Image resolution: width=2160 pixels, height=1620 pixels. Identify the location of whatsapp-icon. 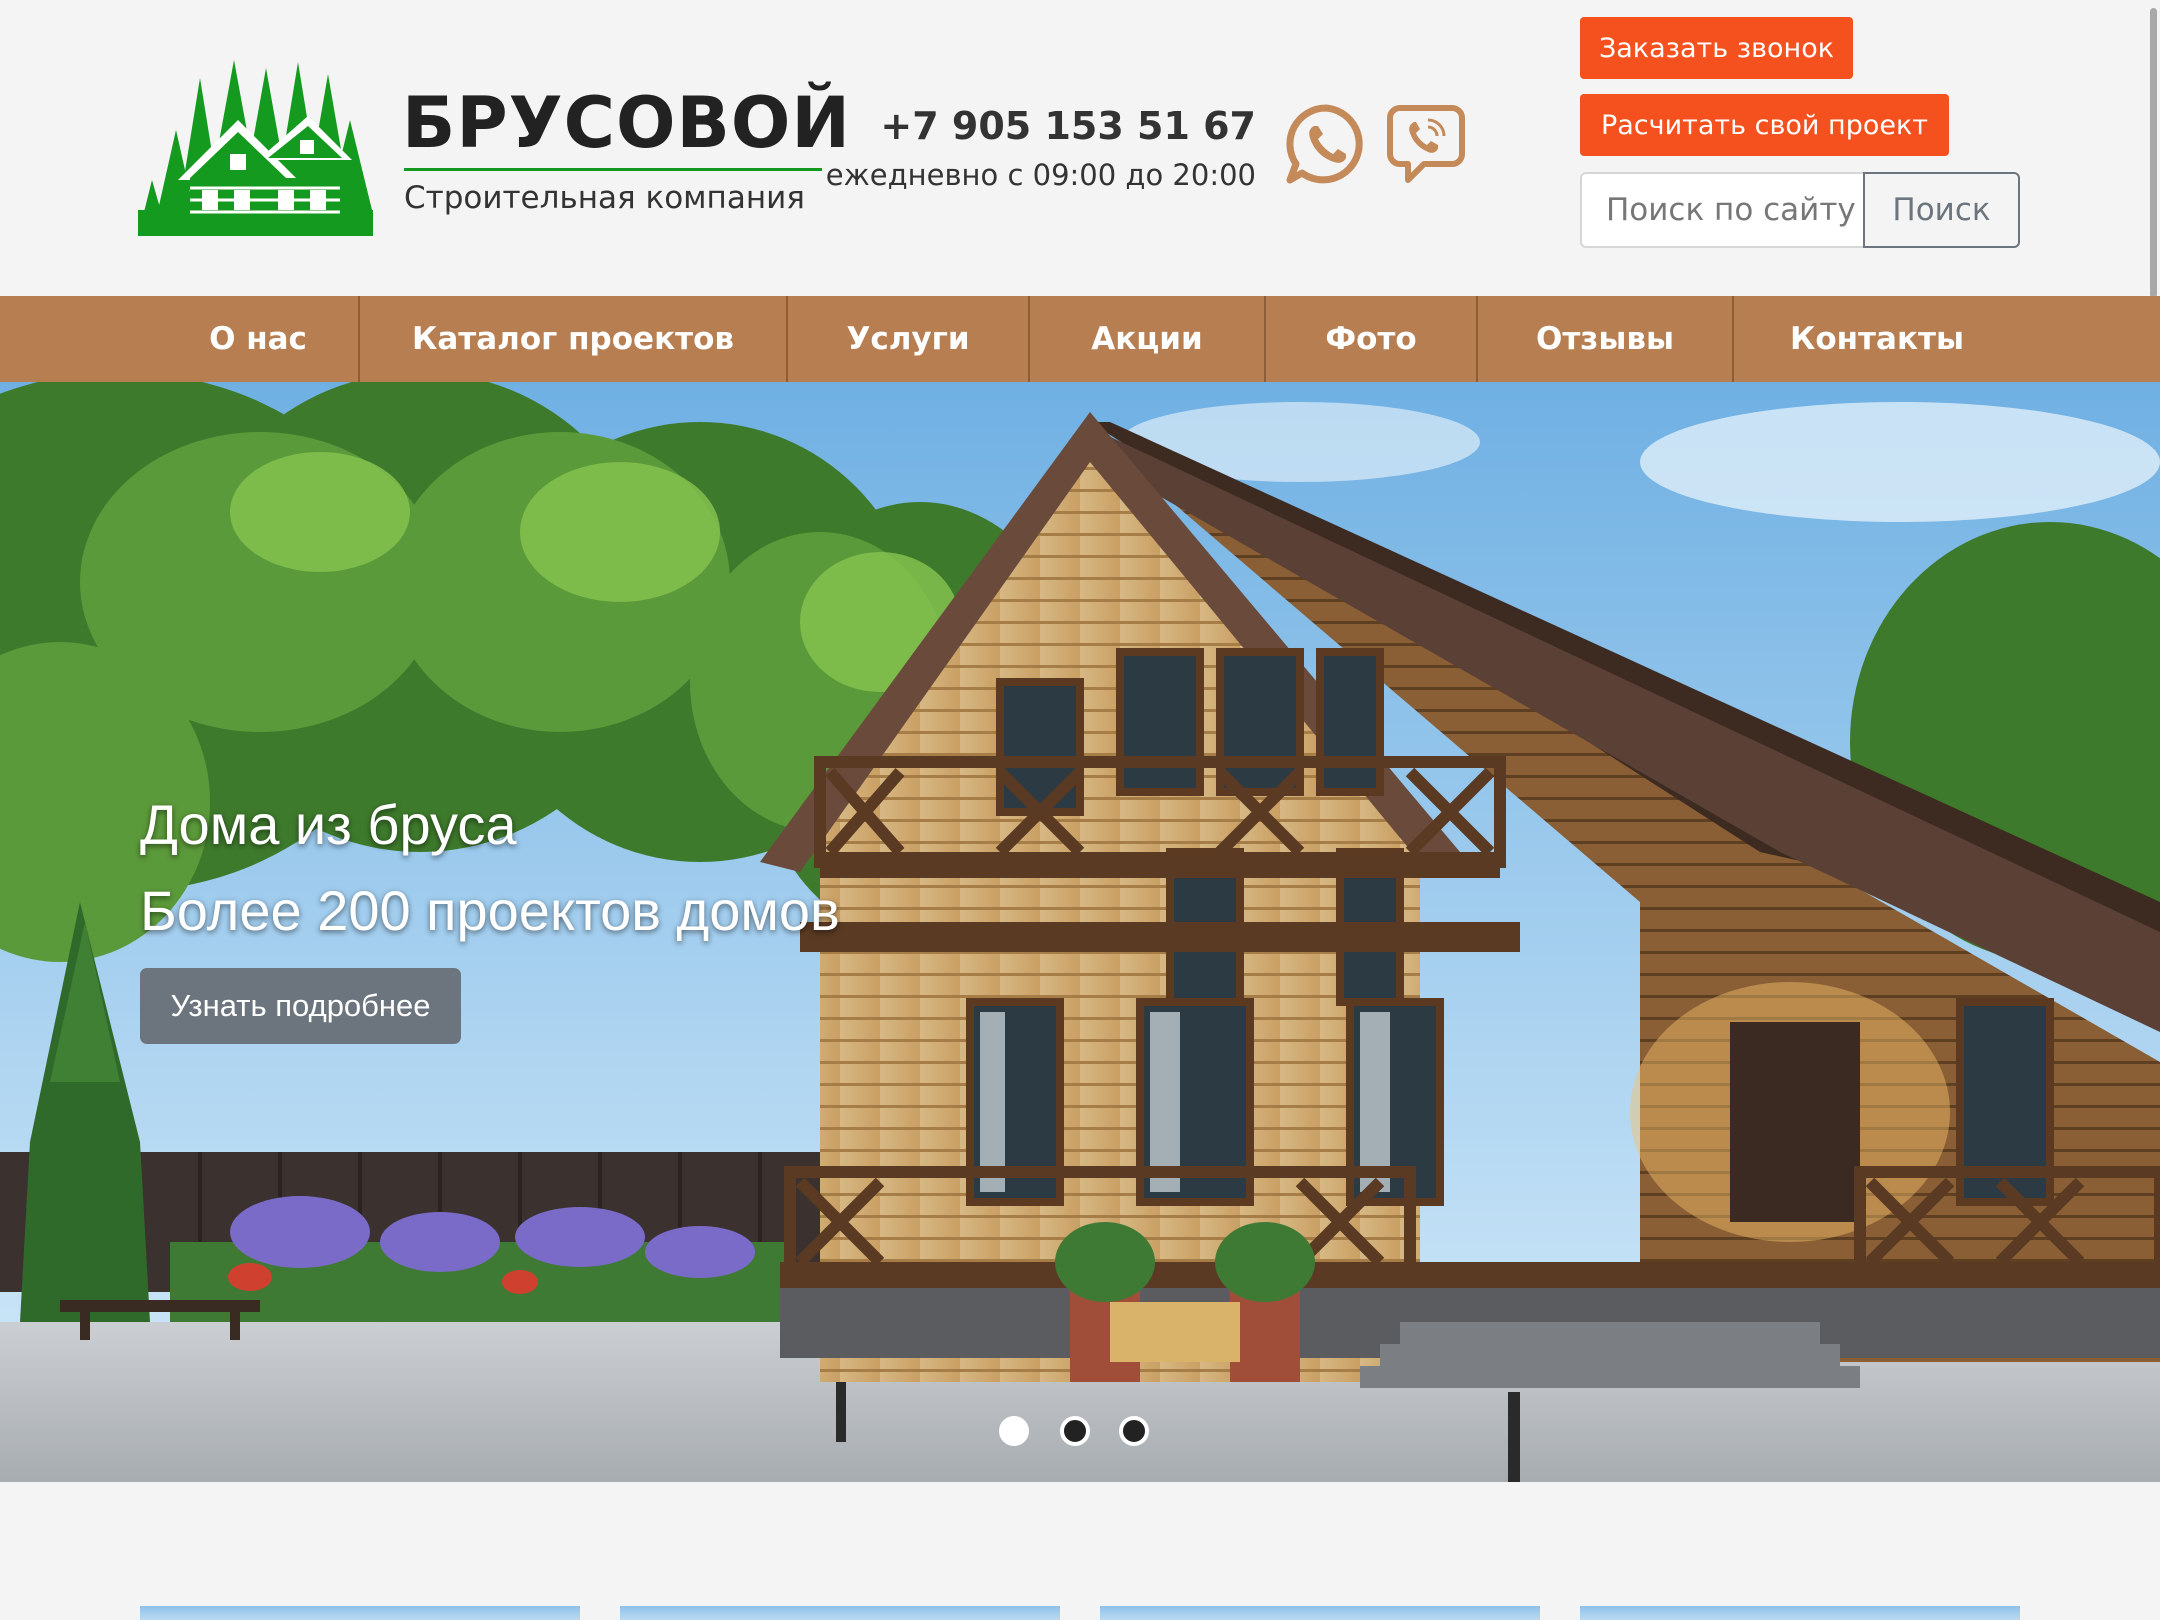
(1326, 144).